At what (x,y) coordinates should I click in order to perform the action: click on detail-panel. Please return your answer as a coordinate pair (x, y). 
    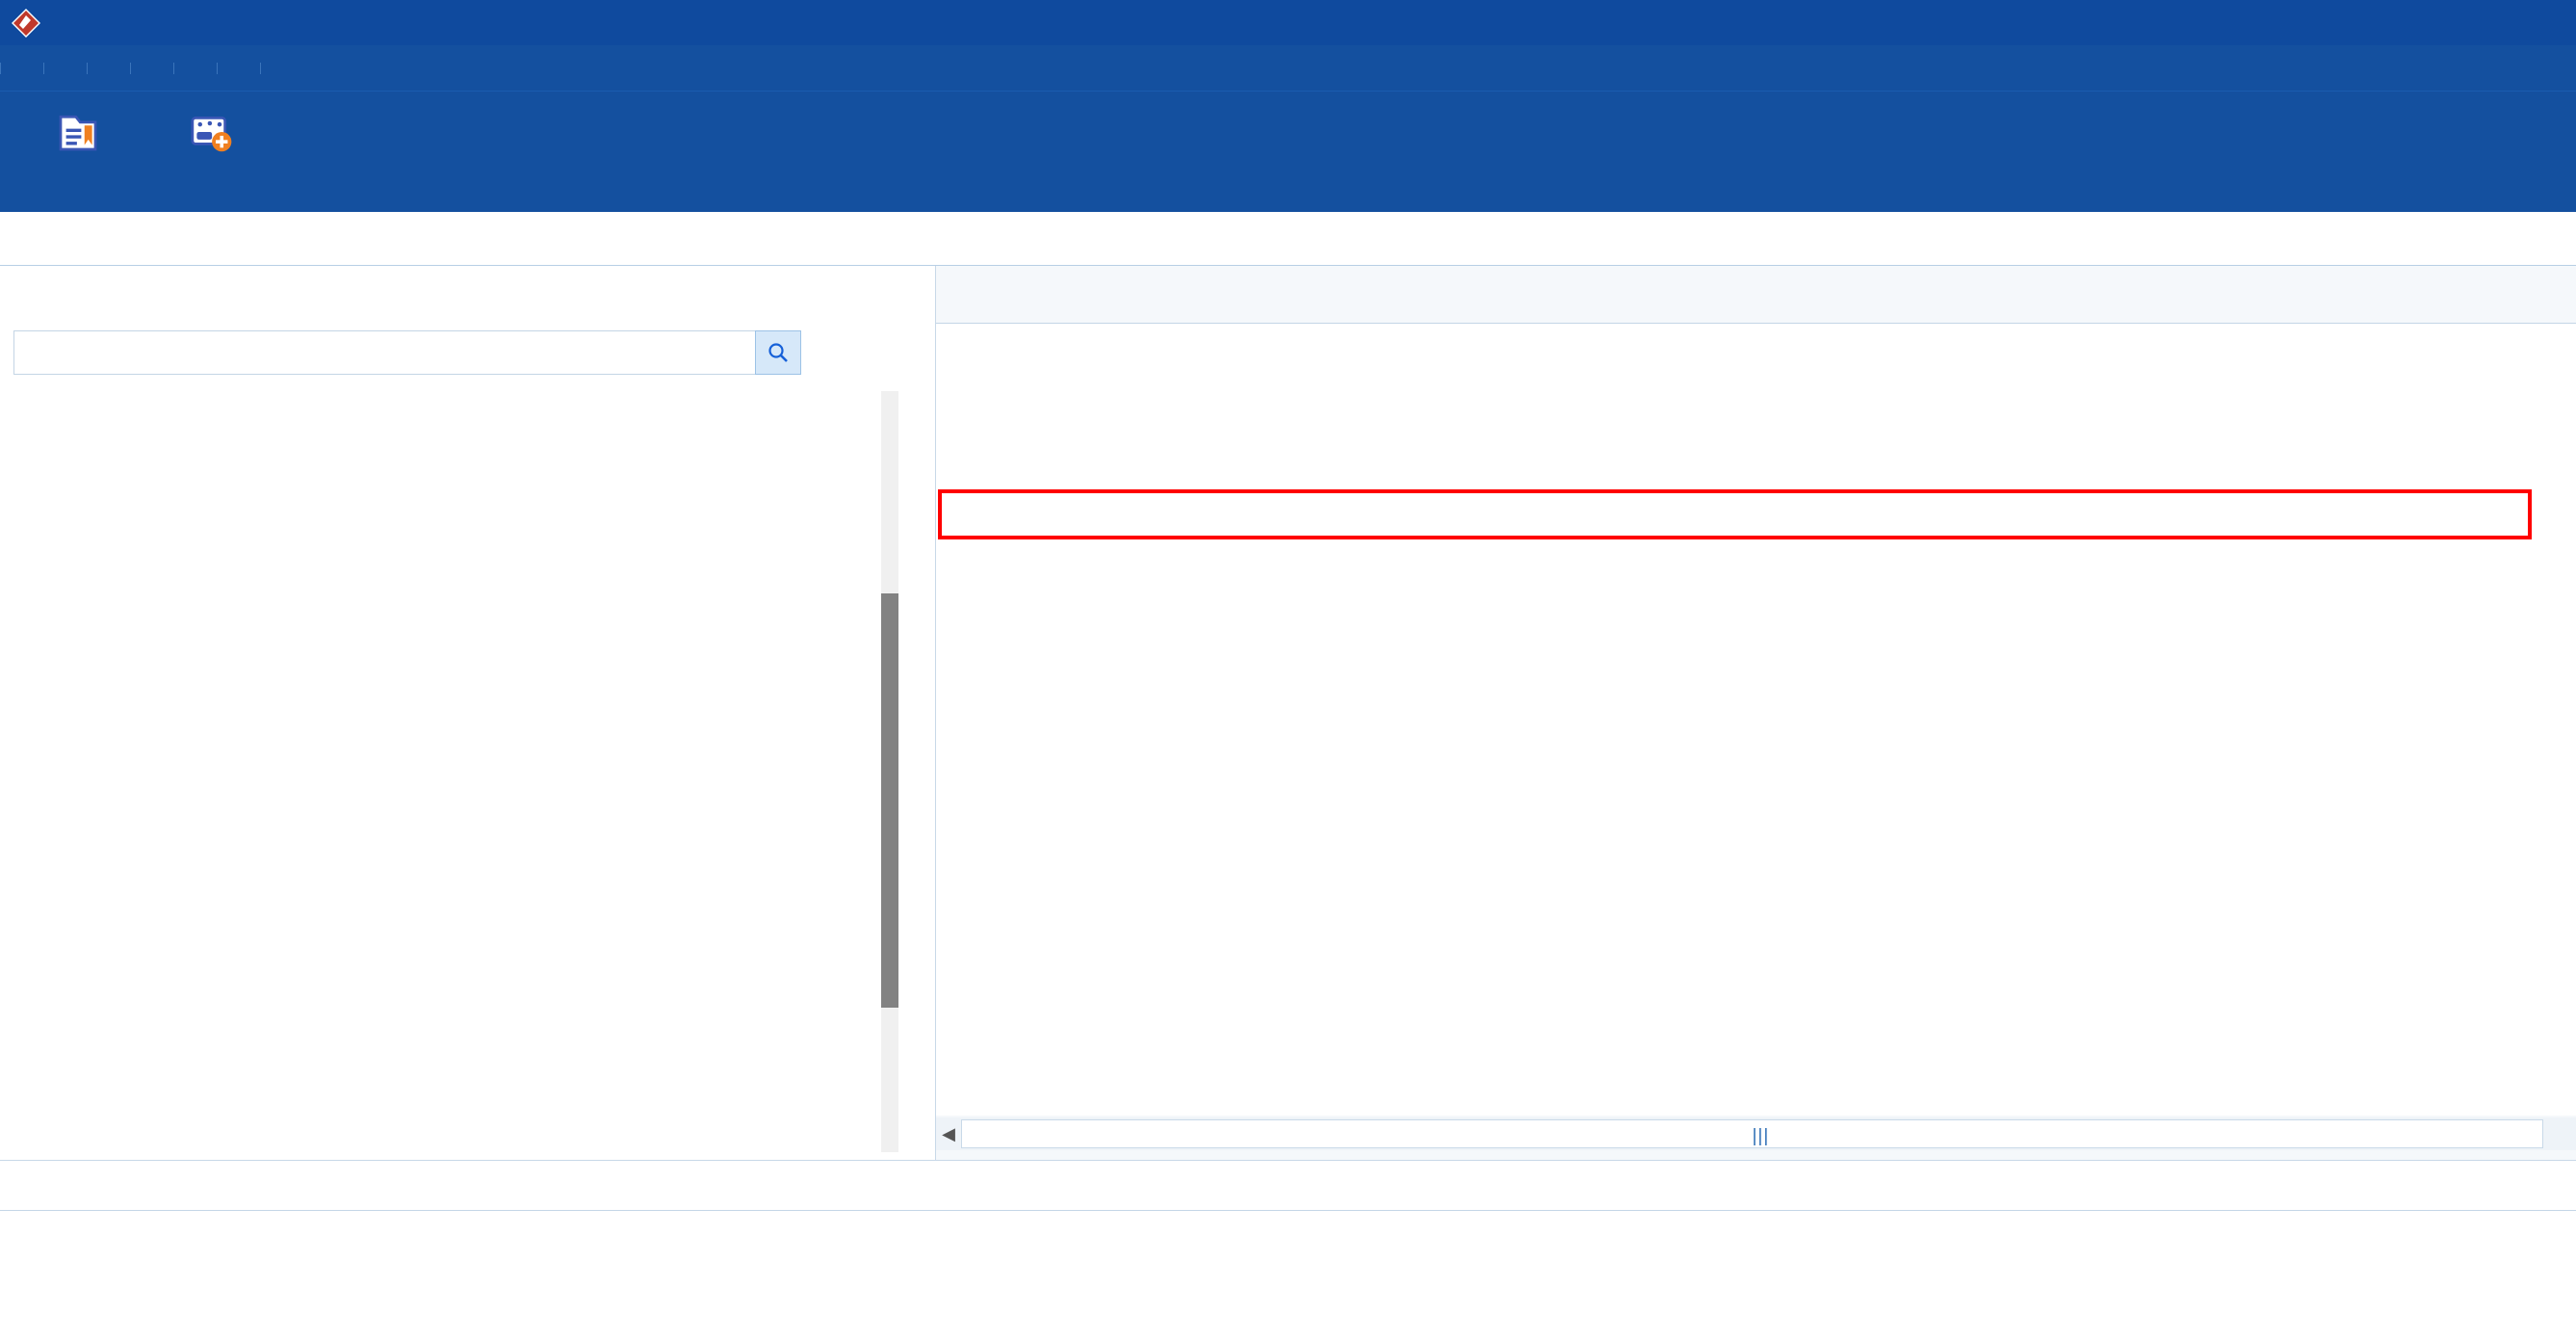
    Looking at the image, I should click on (1288, 1250).